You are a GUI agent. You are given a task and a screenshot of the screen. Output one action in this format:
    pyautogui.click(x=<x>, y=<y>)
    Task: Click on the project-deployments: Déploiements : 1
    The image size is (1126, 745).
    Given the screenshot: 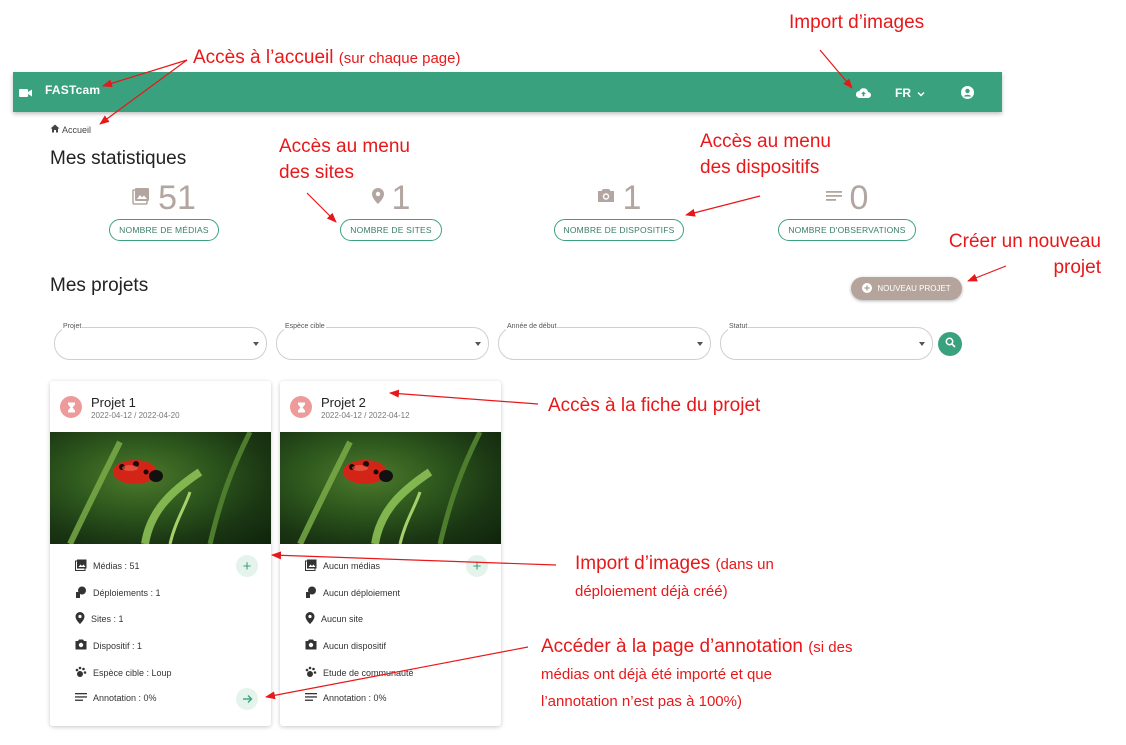 What is the action you would take?
    pyautogui.click(x=118, y=593)
    